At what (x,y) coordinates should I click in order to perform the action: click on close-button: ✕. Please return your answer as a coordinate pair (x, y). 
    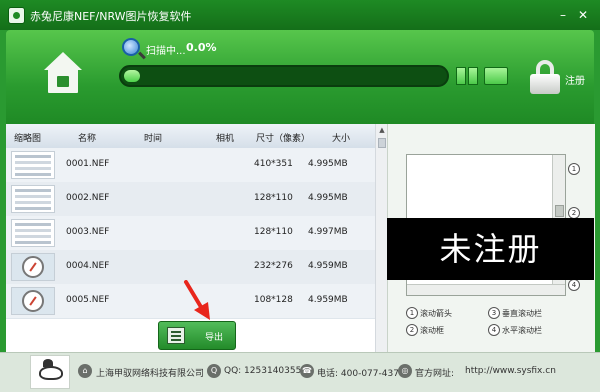
    Looking at the image, I should click on (583, 15).